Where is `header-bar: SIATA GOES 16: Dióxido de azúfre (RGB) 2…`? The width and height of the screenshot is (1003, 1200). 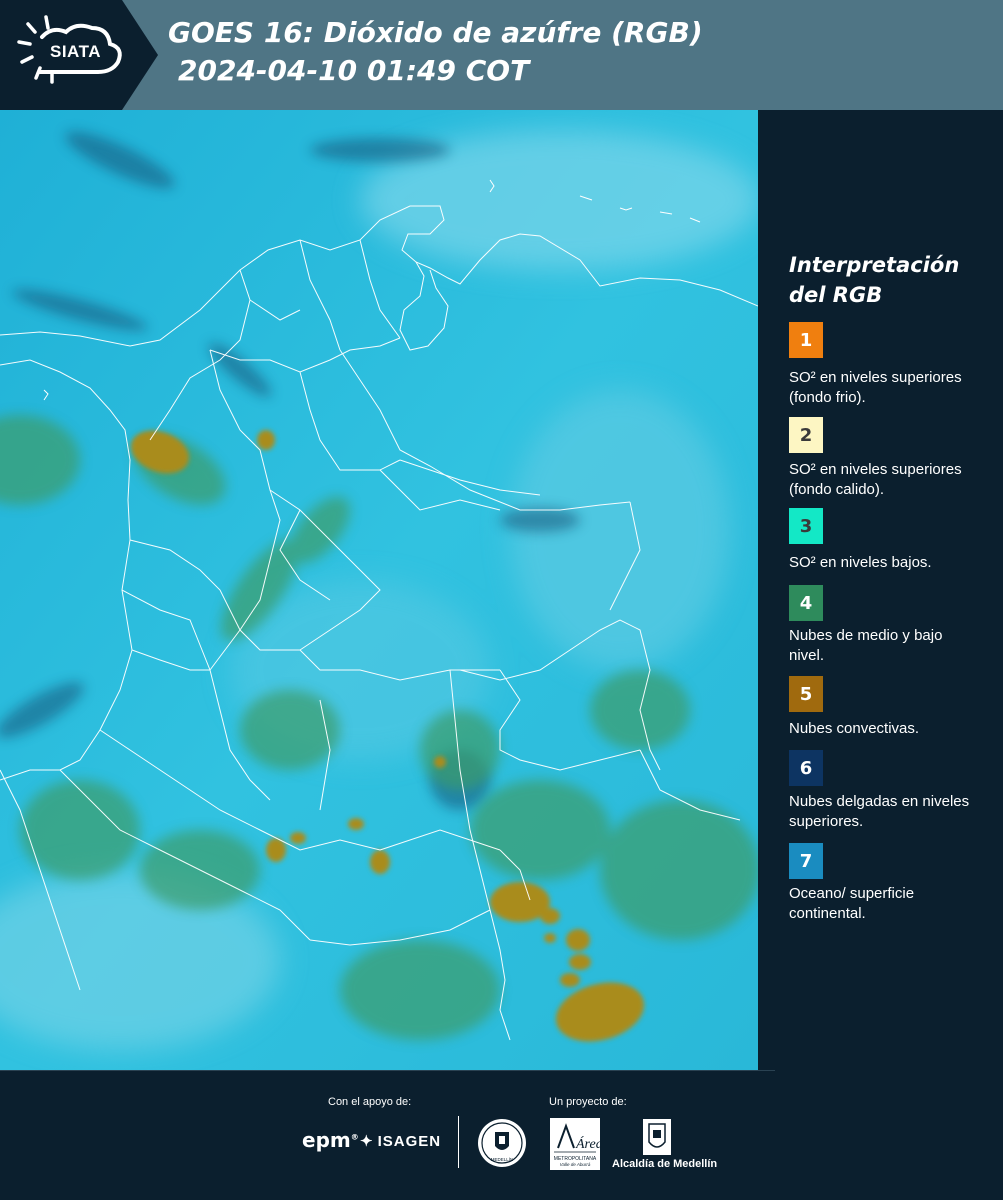 header-bar: SIATA GOES 16: Dióxido de azúfre (RGB) 2… is located at coordinates (501, 55).